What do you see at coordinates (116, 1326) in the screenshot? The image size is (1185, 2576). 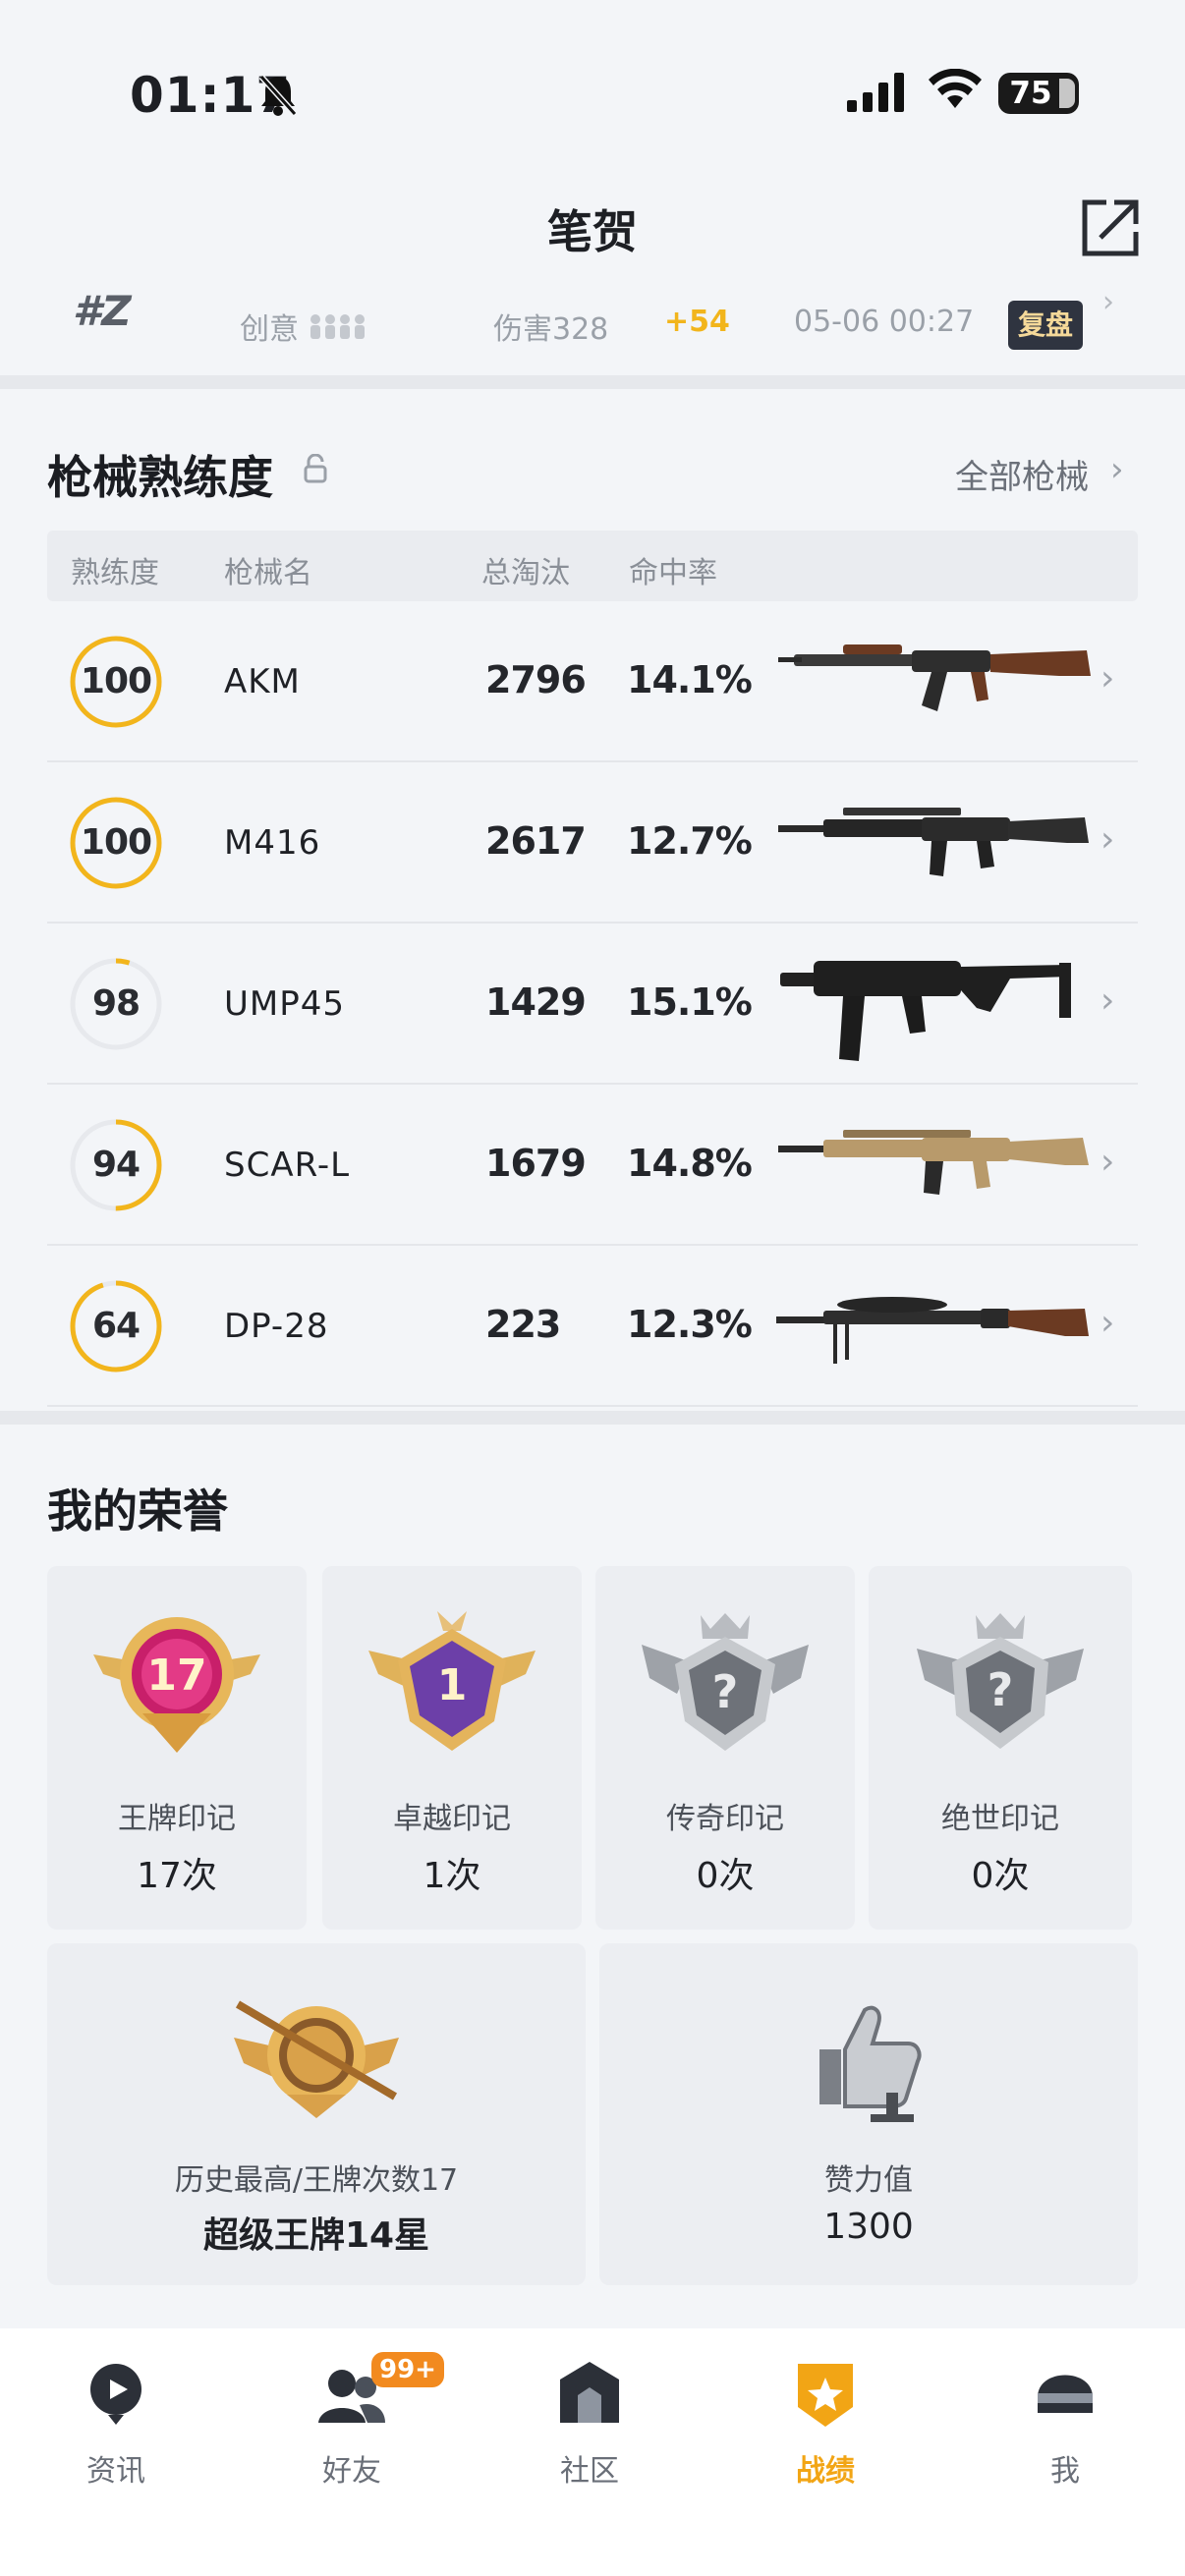 I see `mastery-ring: 64` at bounding box center [116, 1326].